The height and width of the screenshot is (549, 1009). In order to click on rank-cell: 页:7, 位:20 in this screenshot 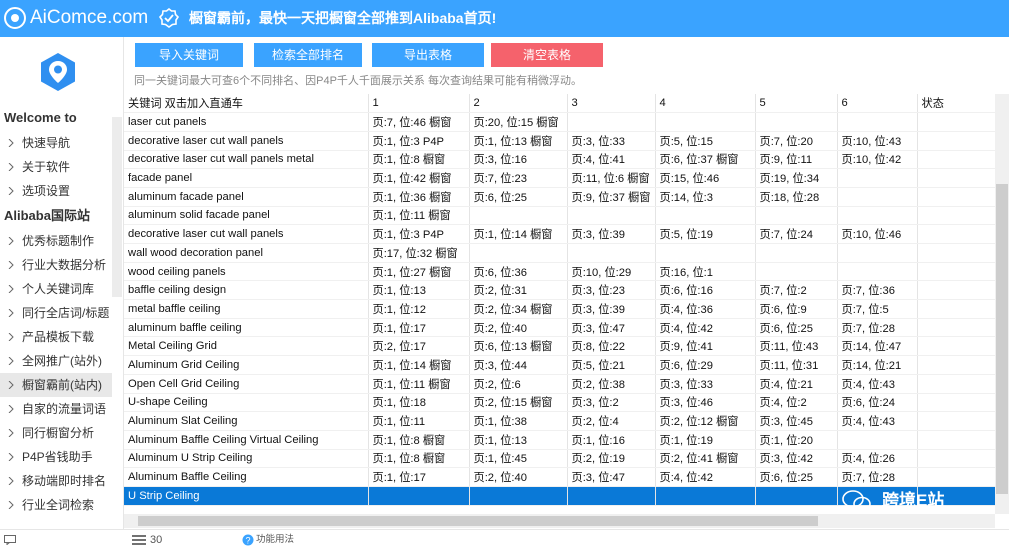, I will do `click(796, 141)`.